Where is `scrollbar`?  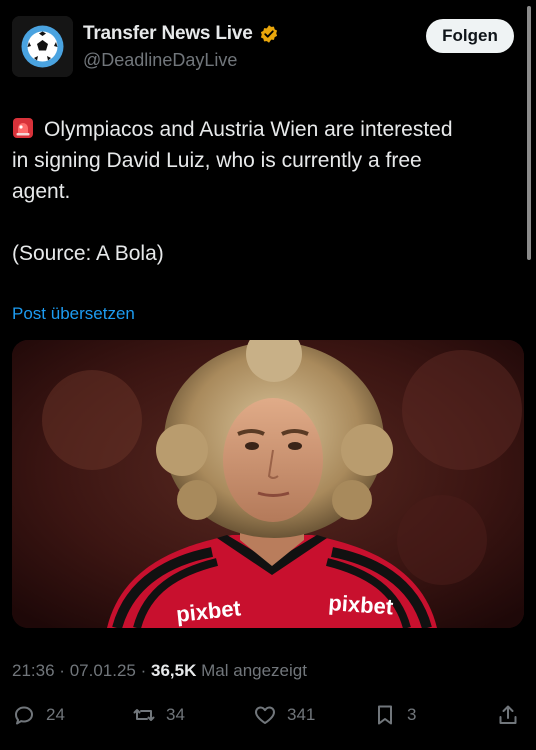
scrollbar is located at coordinates (529, 133).